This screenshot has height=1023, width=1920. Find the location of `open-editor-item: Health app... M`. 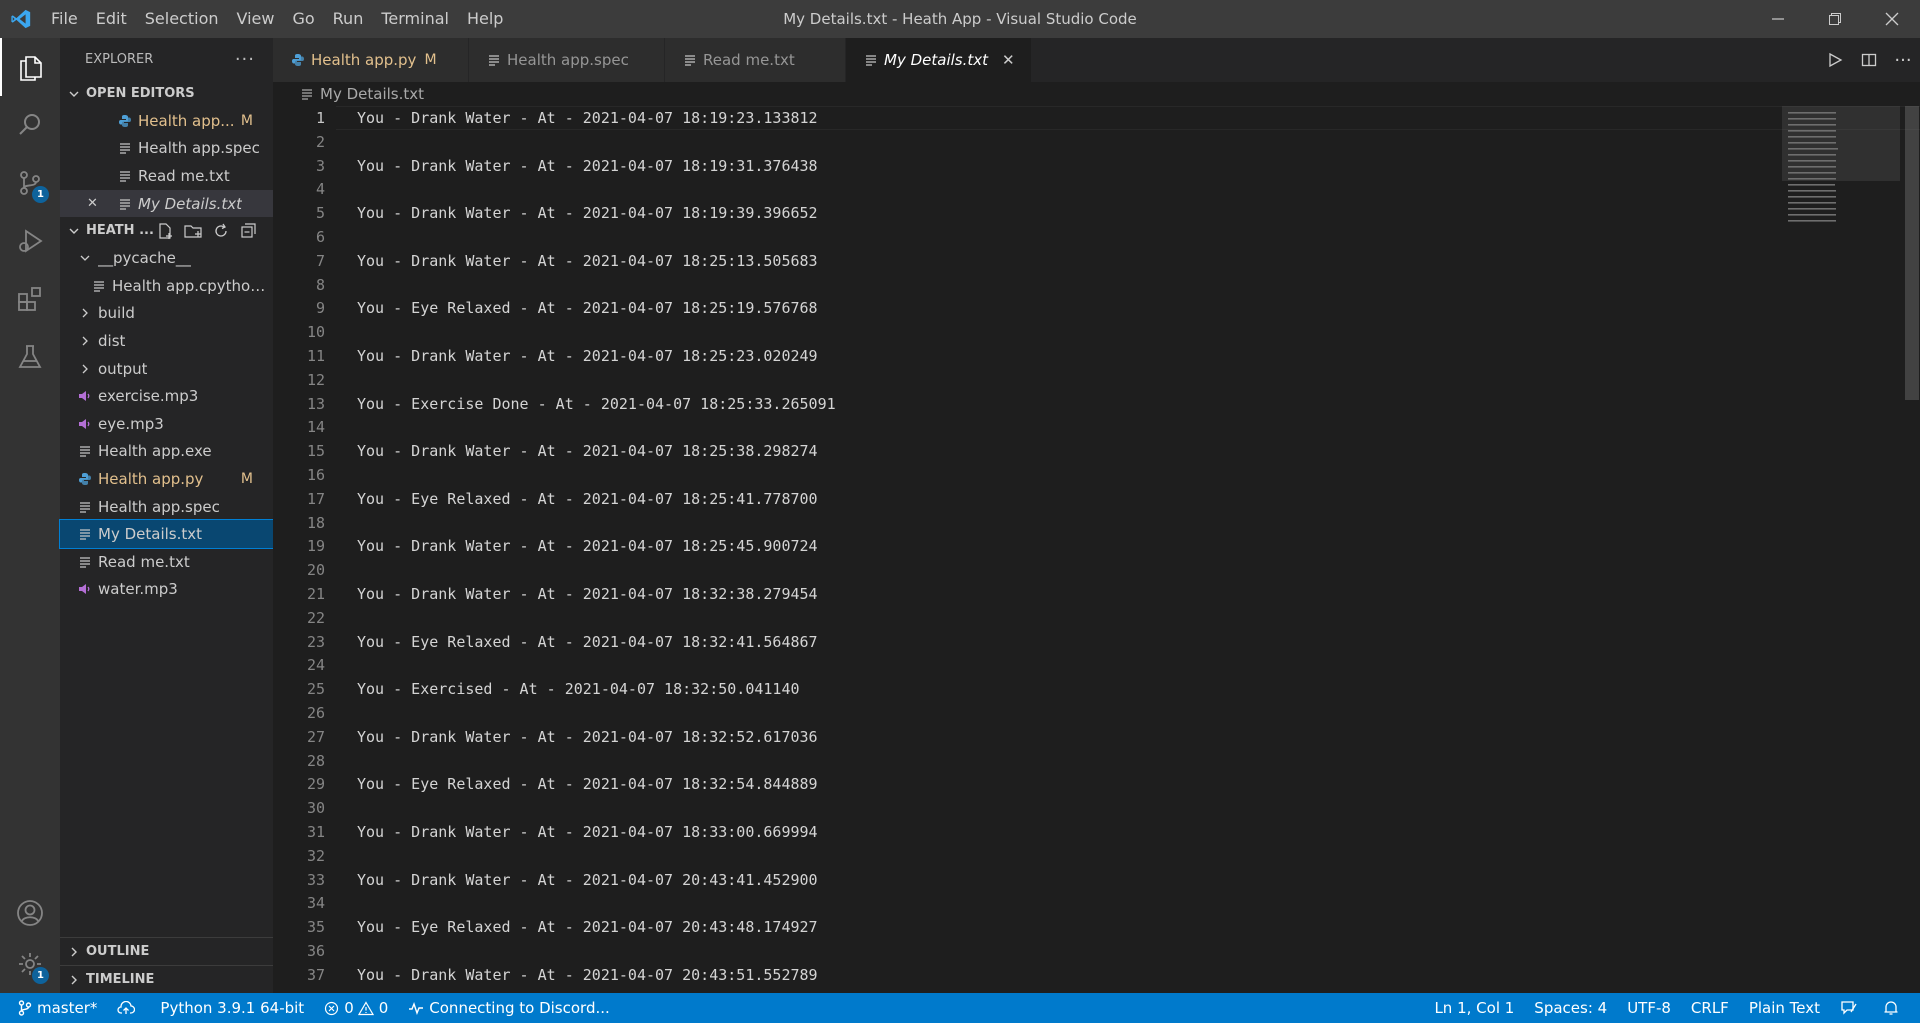

open-editor-item: Health app... M is located at coordinates (166, 121).